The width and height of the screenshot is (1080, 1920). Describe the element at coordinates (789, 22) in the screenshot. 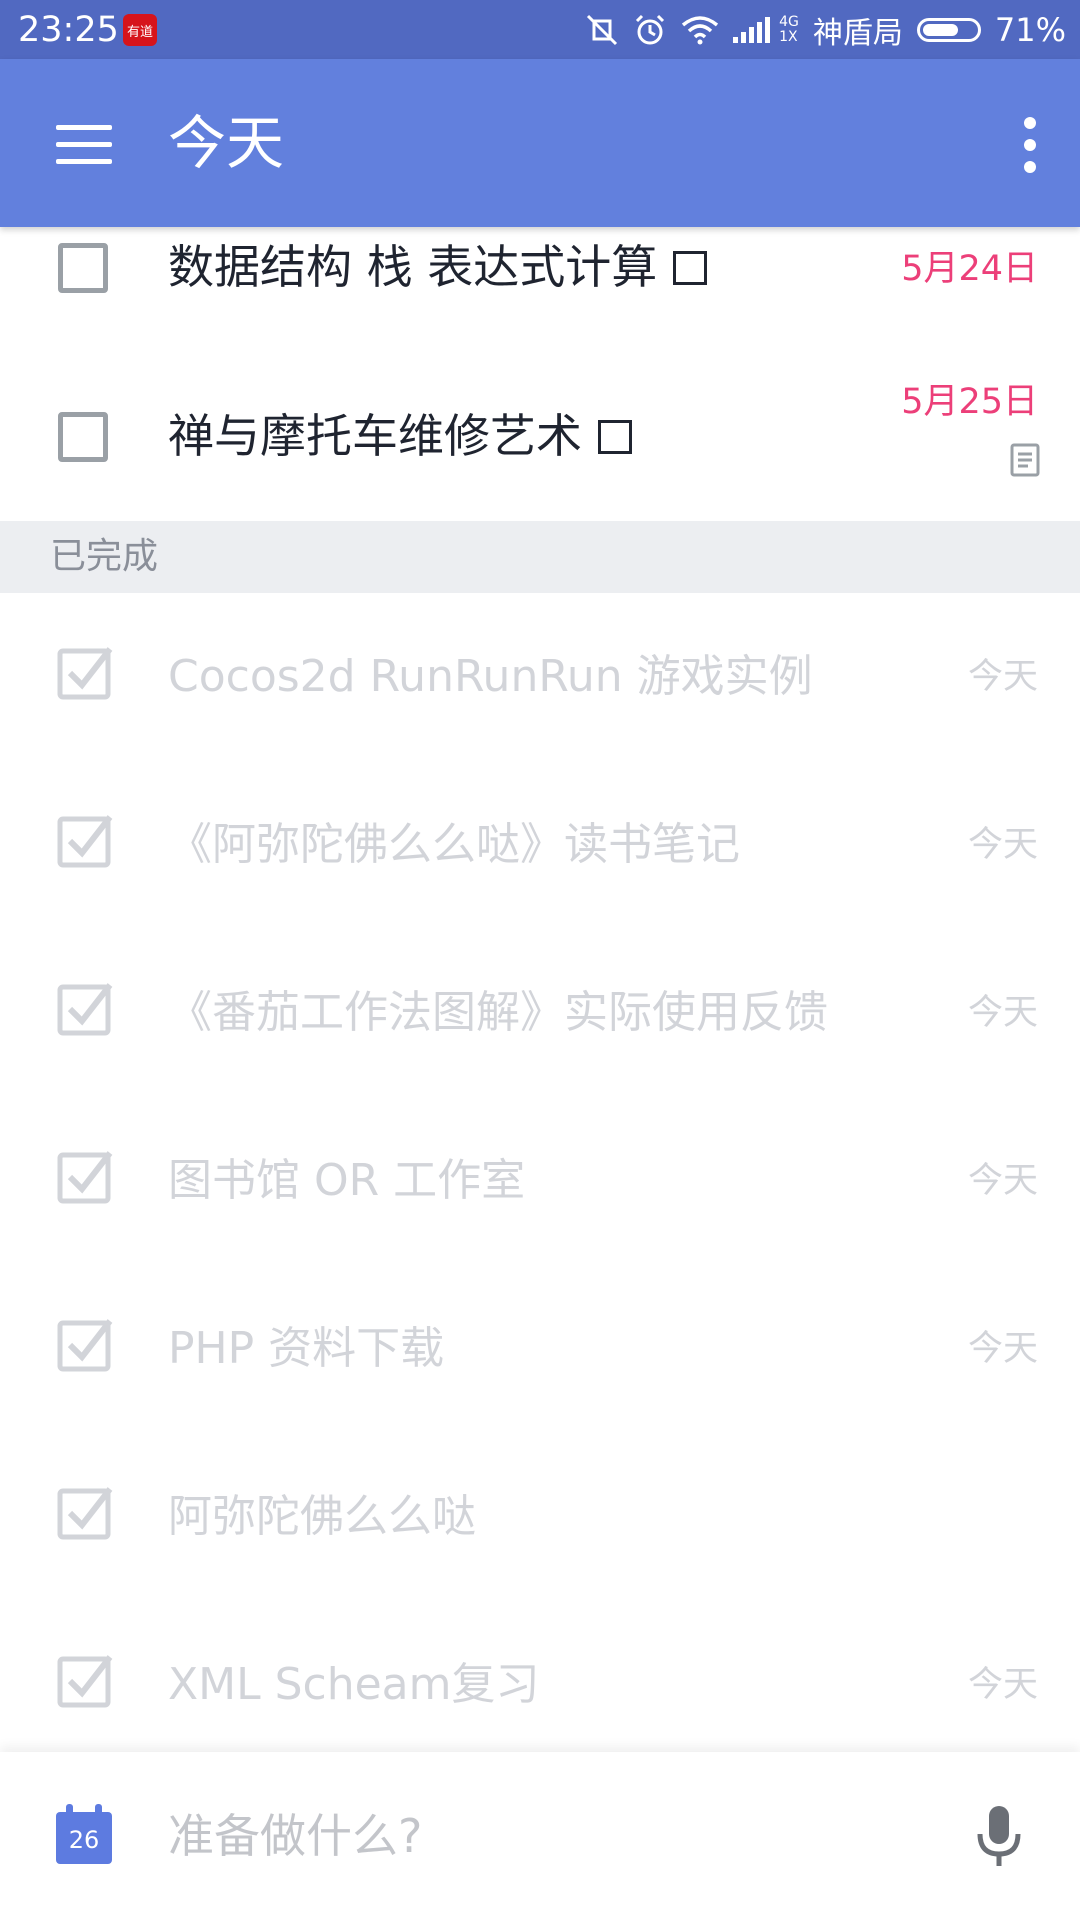

I see `network-type-4g: 4G` at that location.